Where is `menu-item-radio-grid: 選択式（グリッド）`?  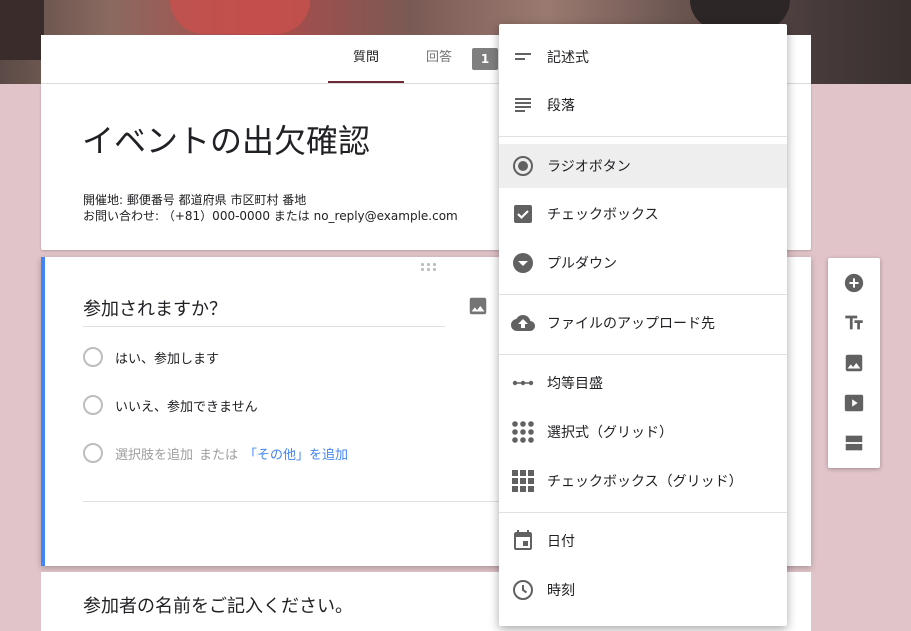
menu-item-radio-grid: 選択式（グリッド） is located at coordinates (643, 432).